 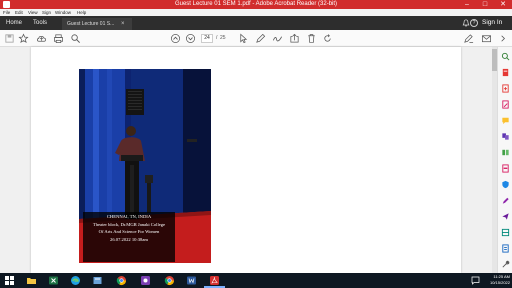 What do you see at coordinates (75, 280) in the screenshot?
I see `edge-browser-icon` at bounding box center [75, 280].